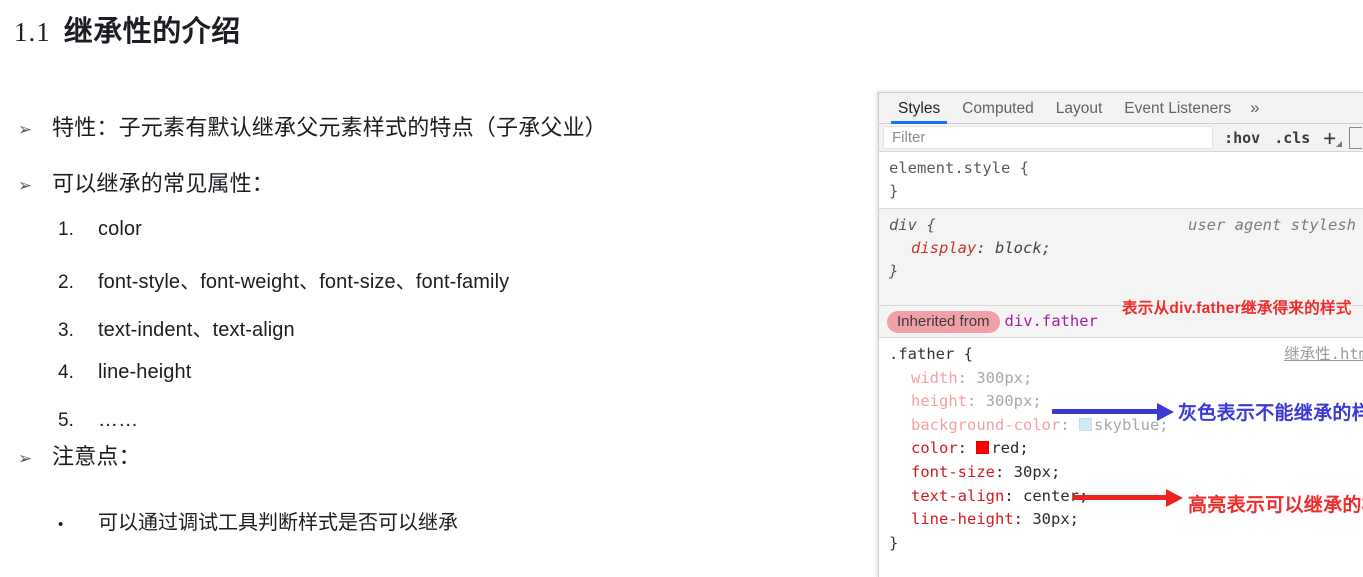 This screenshot has width=1363, height=577. What do you see at coordinates (959, 168) in the screenshot?
I see `rule-selector: element.style {` at bounding box center [959, 168].